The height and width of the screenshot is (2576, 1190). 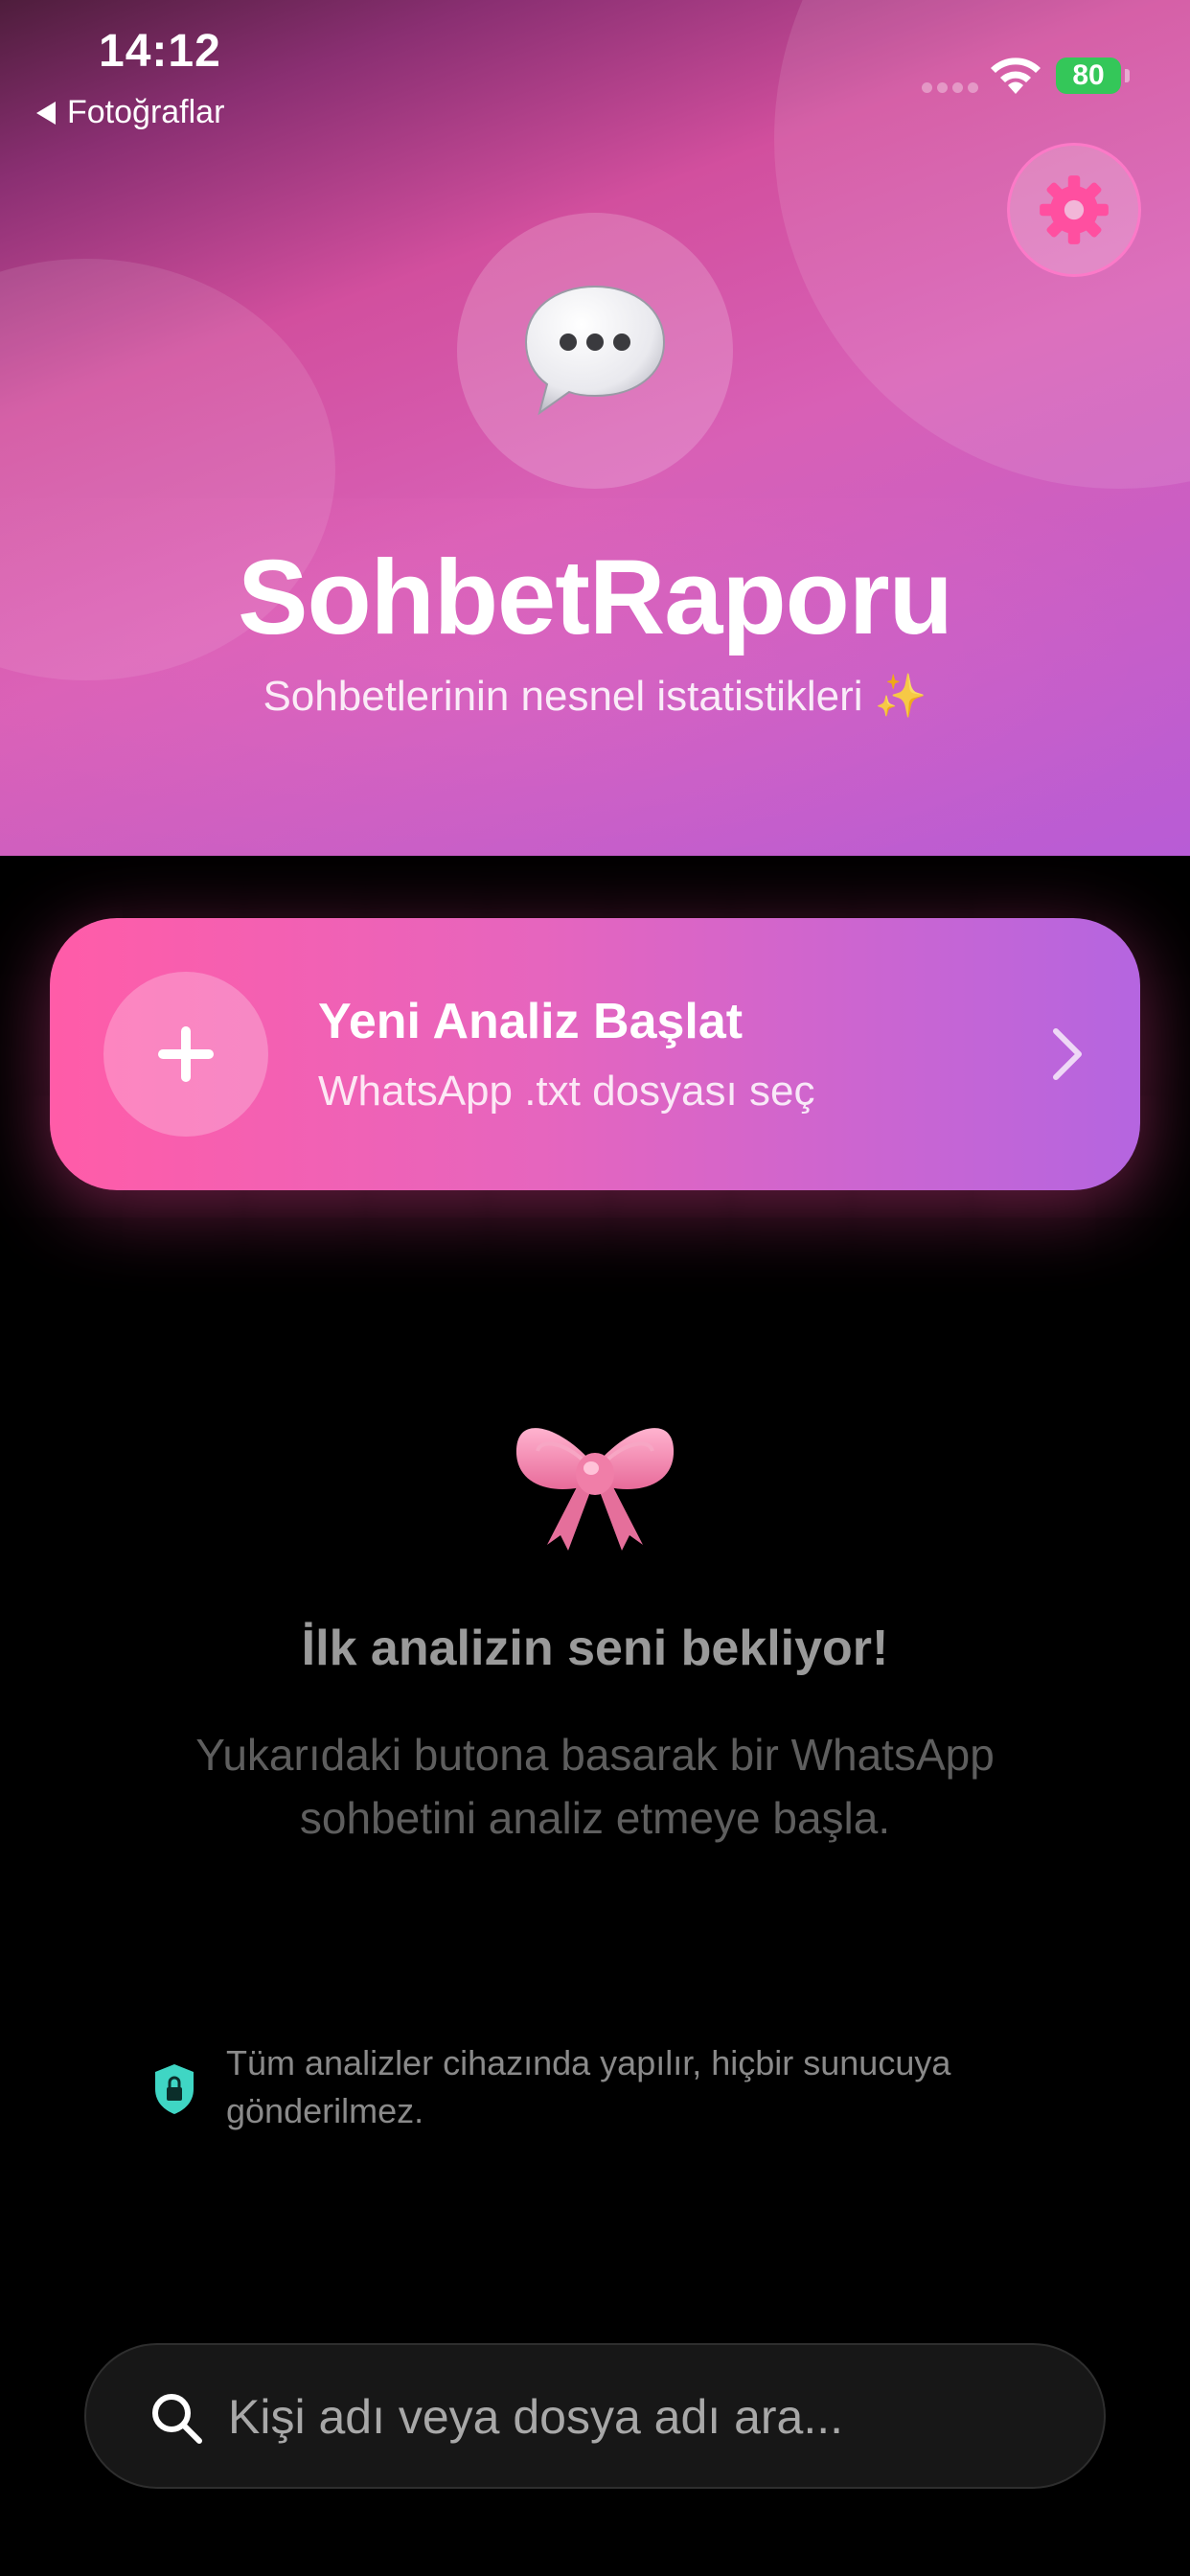 What do you see at coordinates (950, 87) in the screenshot?
I see `cellular-signal-icon` at bounding box center [950, 87].